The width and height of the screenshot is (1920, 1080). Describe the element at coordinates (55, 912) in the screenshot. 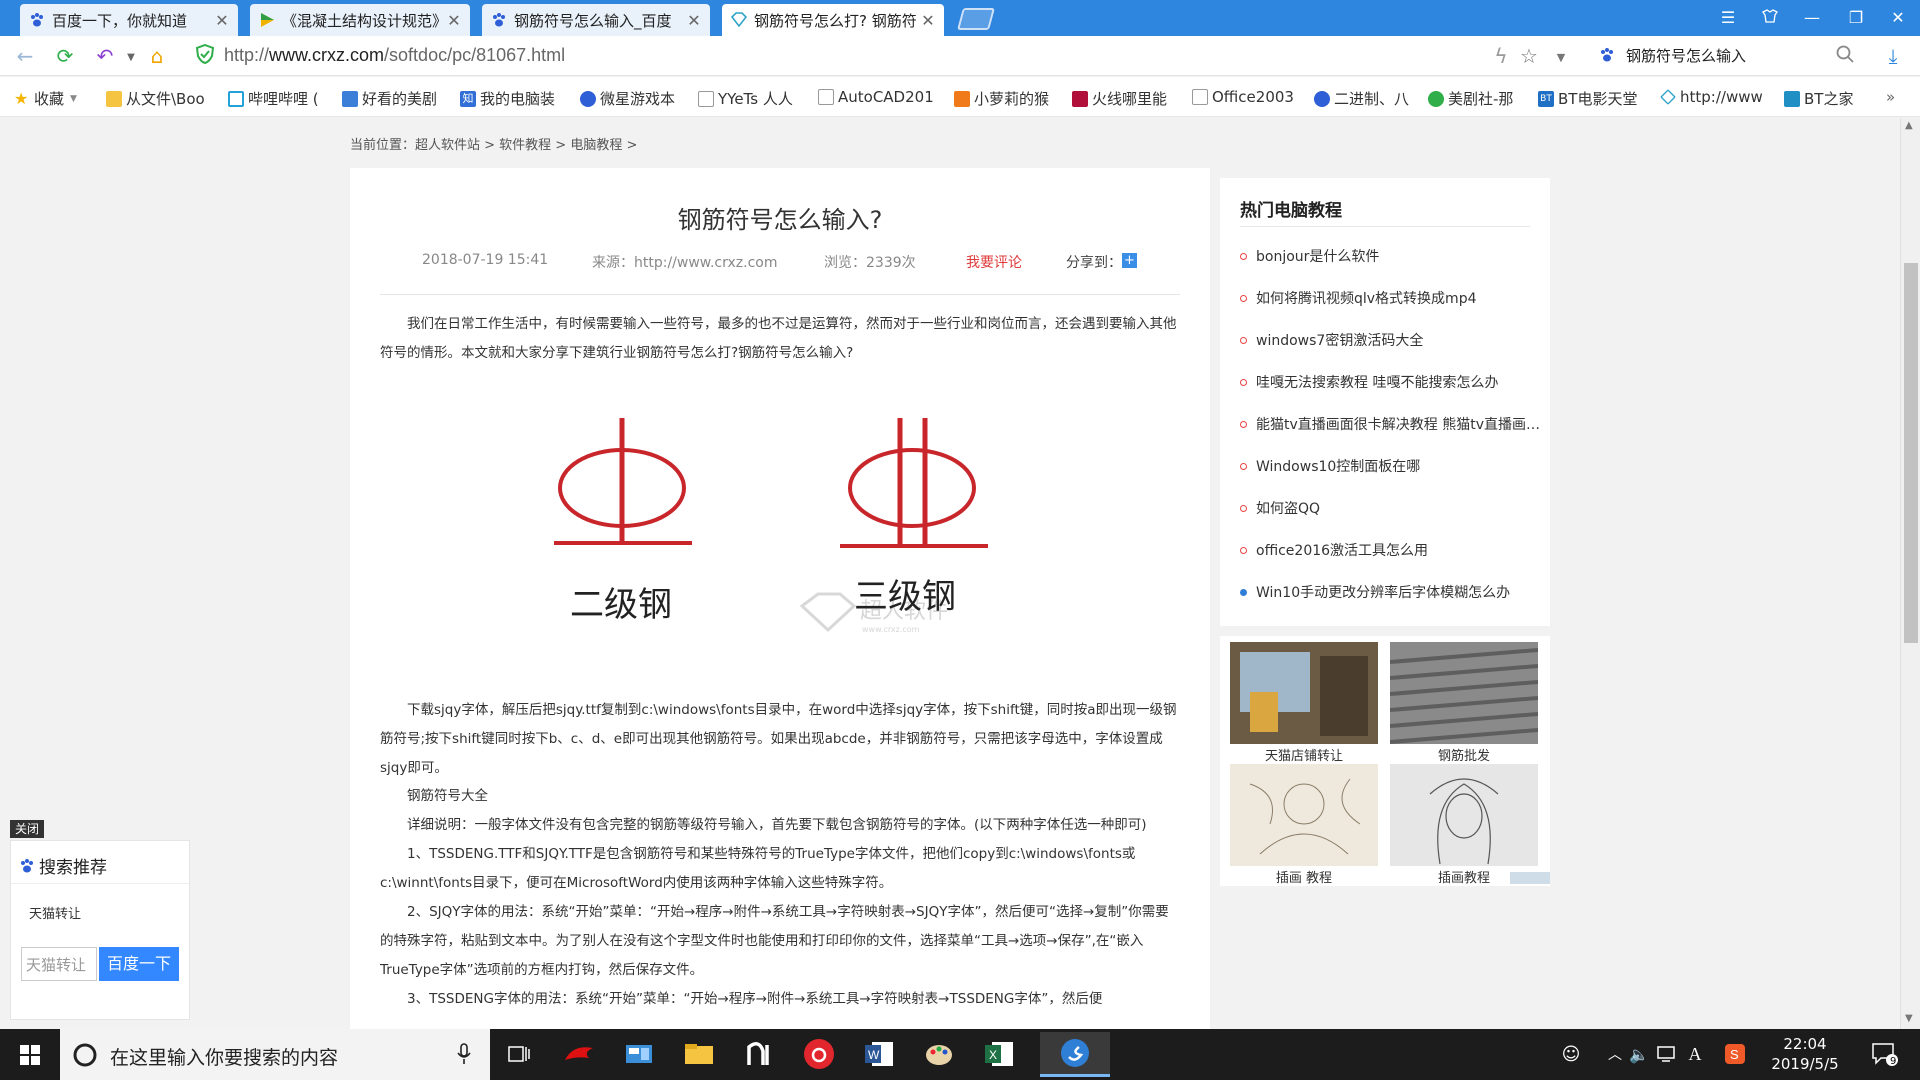

I see `recommend-item: 天猫转让` at that location.